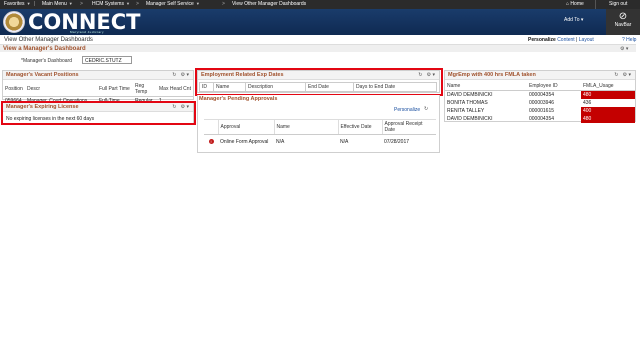 Image resolution: width=640 pixels, height=360 pixels. What do you see at coordinates (568, 4) in the screenshot?
I see `home-icon: ⌂` at bounding box center [568, 4].